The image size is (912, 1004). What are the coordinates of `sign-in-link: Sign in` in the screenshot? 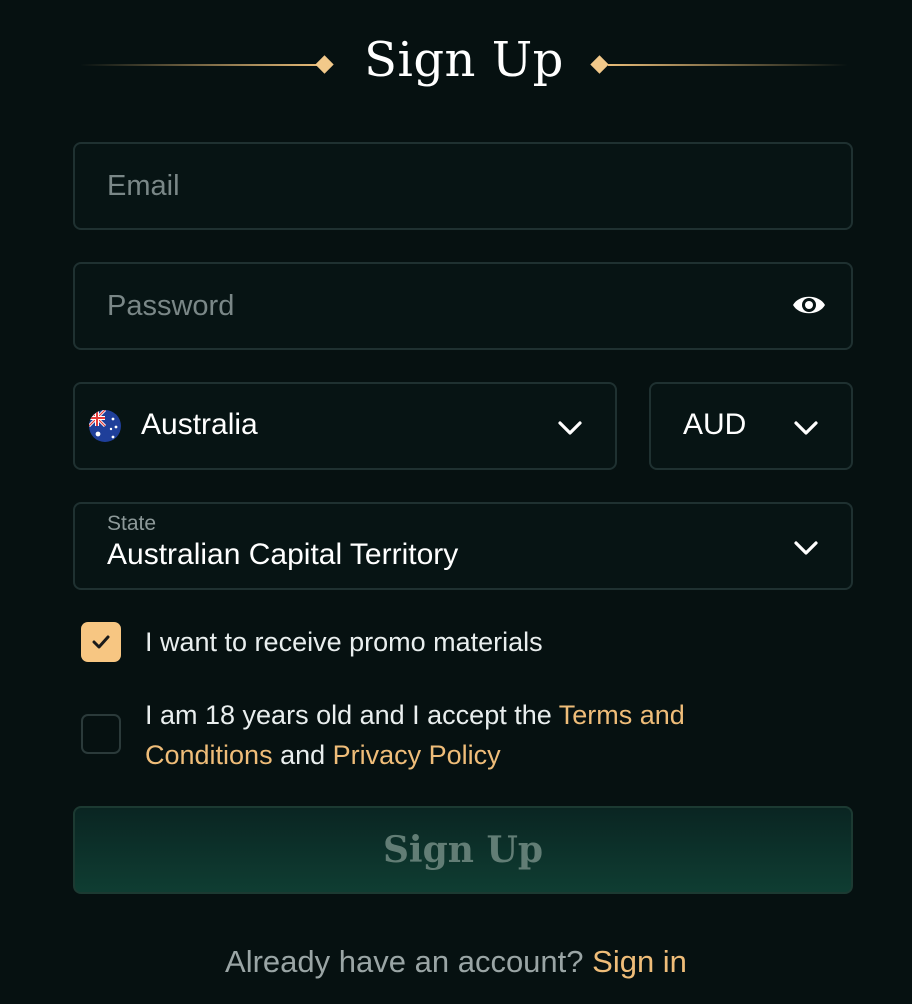 It's located at (639, 961).